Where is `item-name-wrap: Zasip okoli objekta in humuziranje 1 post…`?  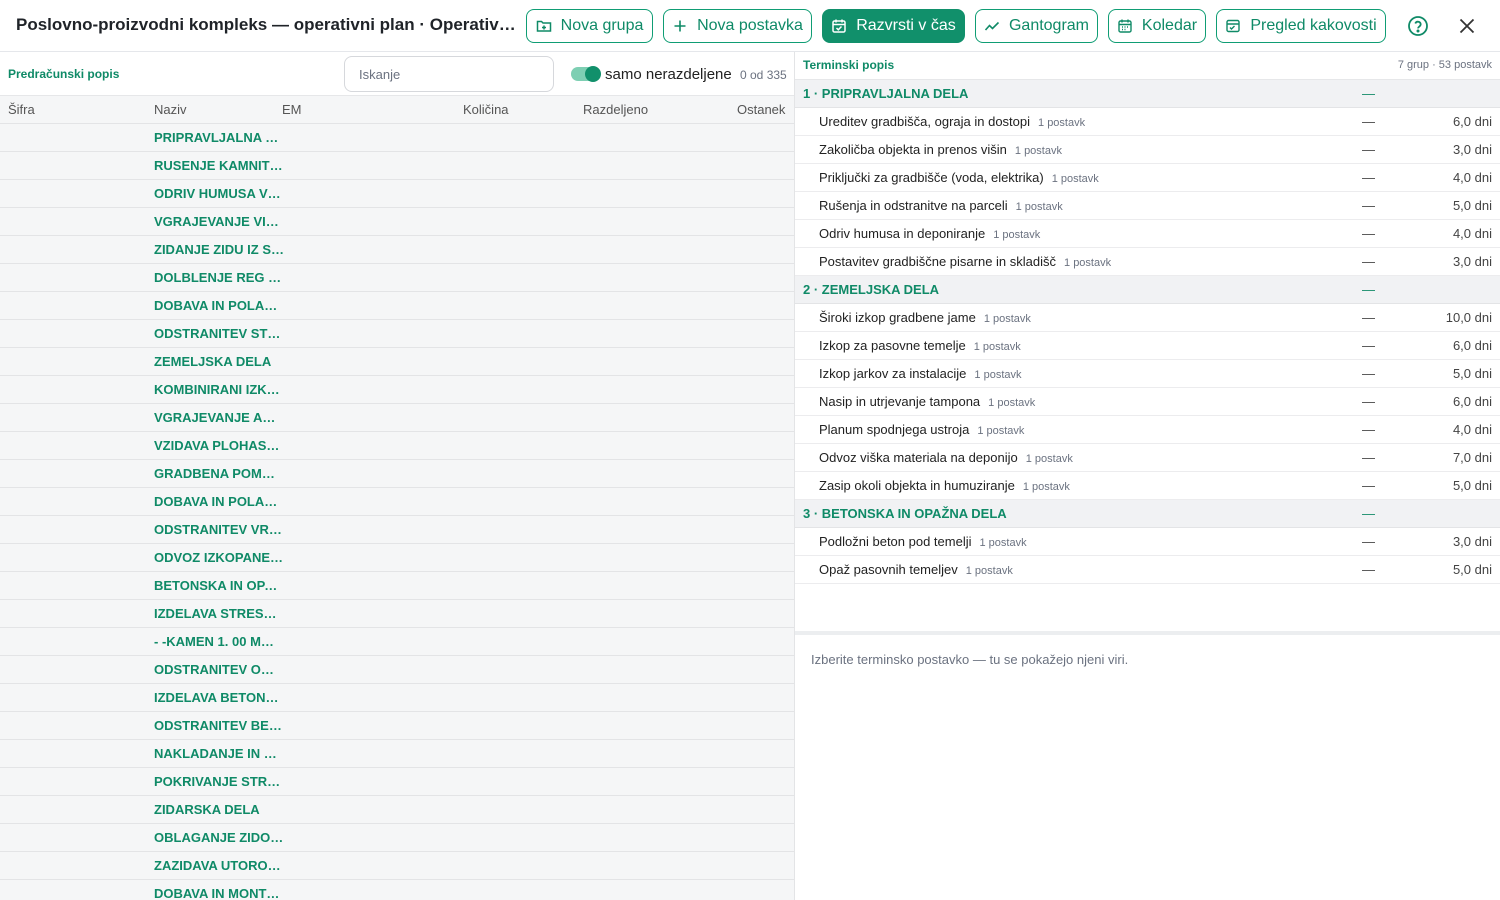
item-name-wrap: Zasip okoli objekta in humuziranje 1 post… is located at coordinates (944, 485).